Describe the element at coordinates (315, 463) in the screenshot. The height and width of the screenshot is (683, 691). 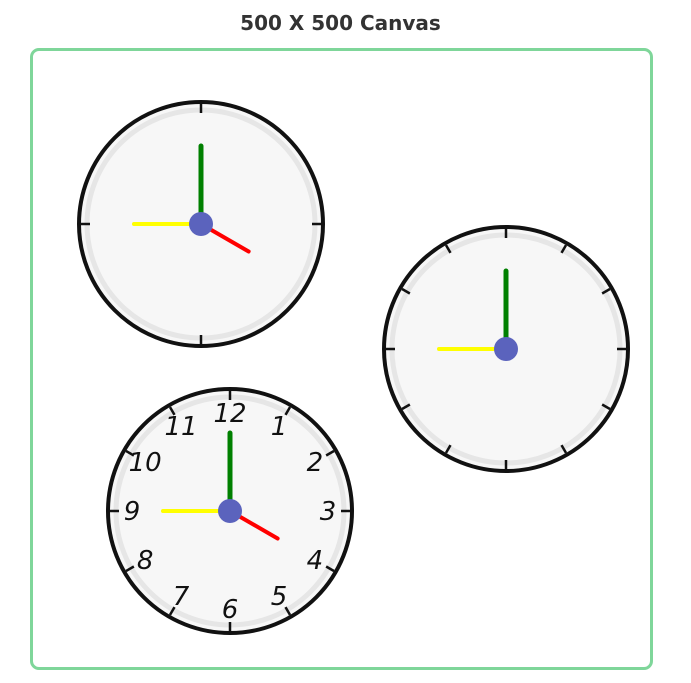
I see `clock-numeral: 2` at that location.